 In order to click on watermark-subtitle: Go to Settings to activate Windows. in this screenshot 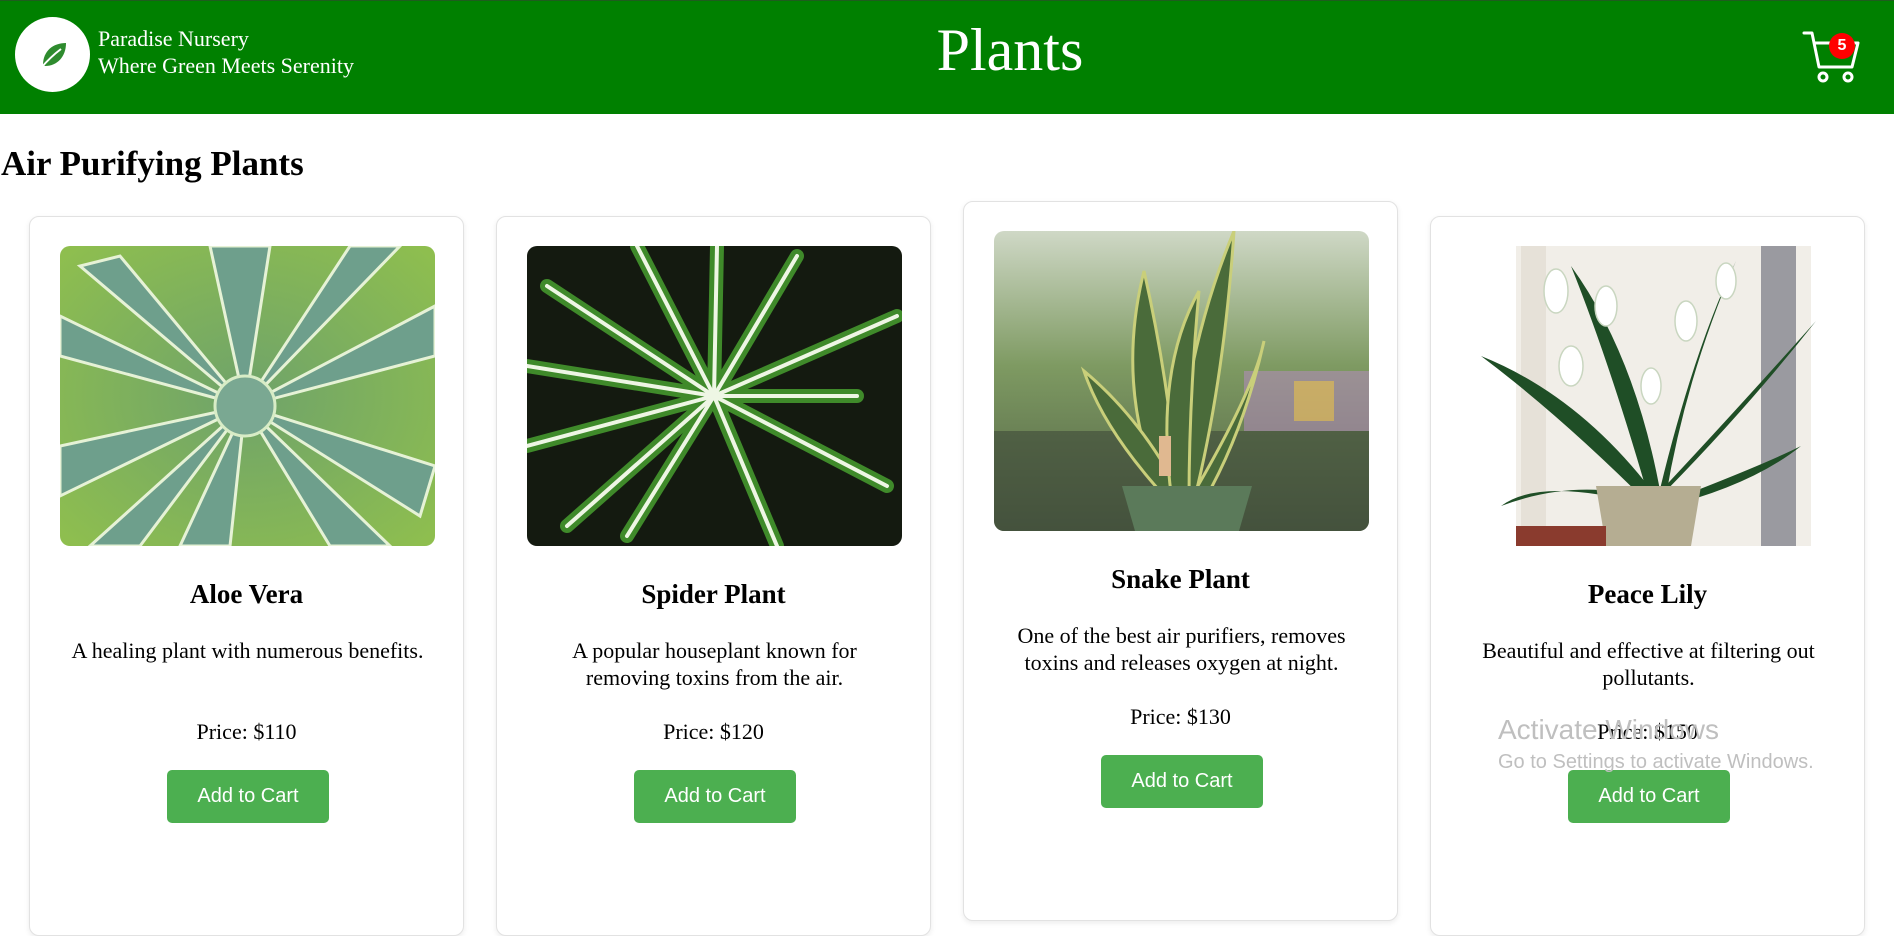, I will do `click(1656, 762)`.